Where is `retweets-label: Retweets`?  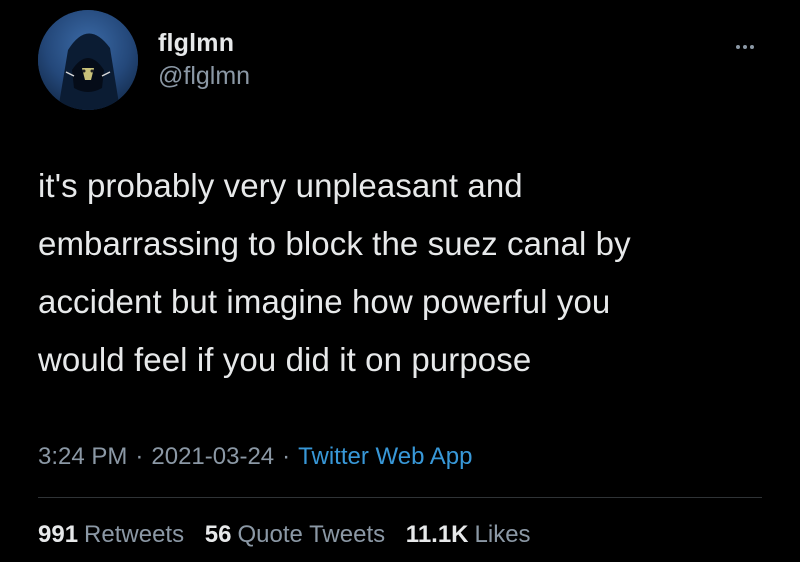 retweets-label: Retweets is located at coordinates (134, 534).